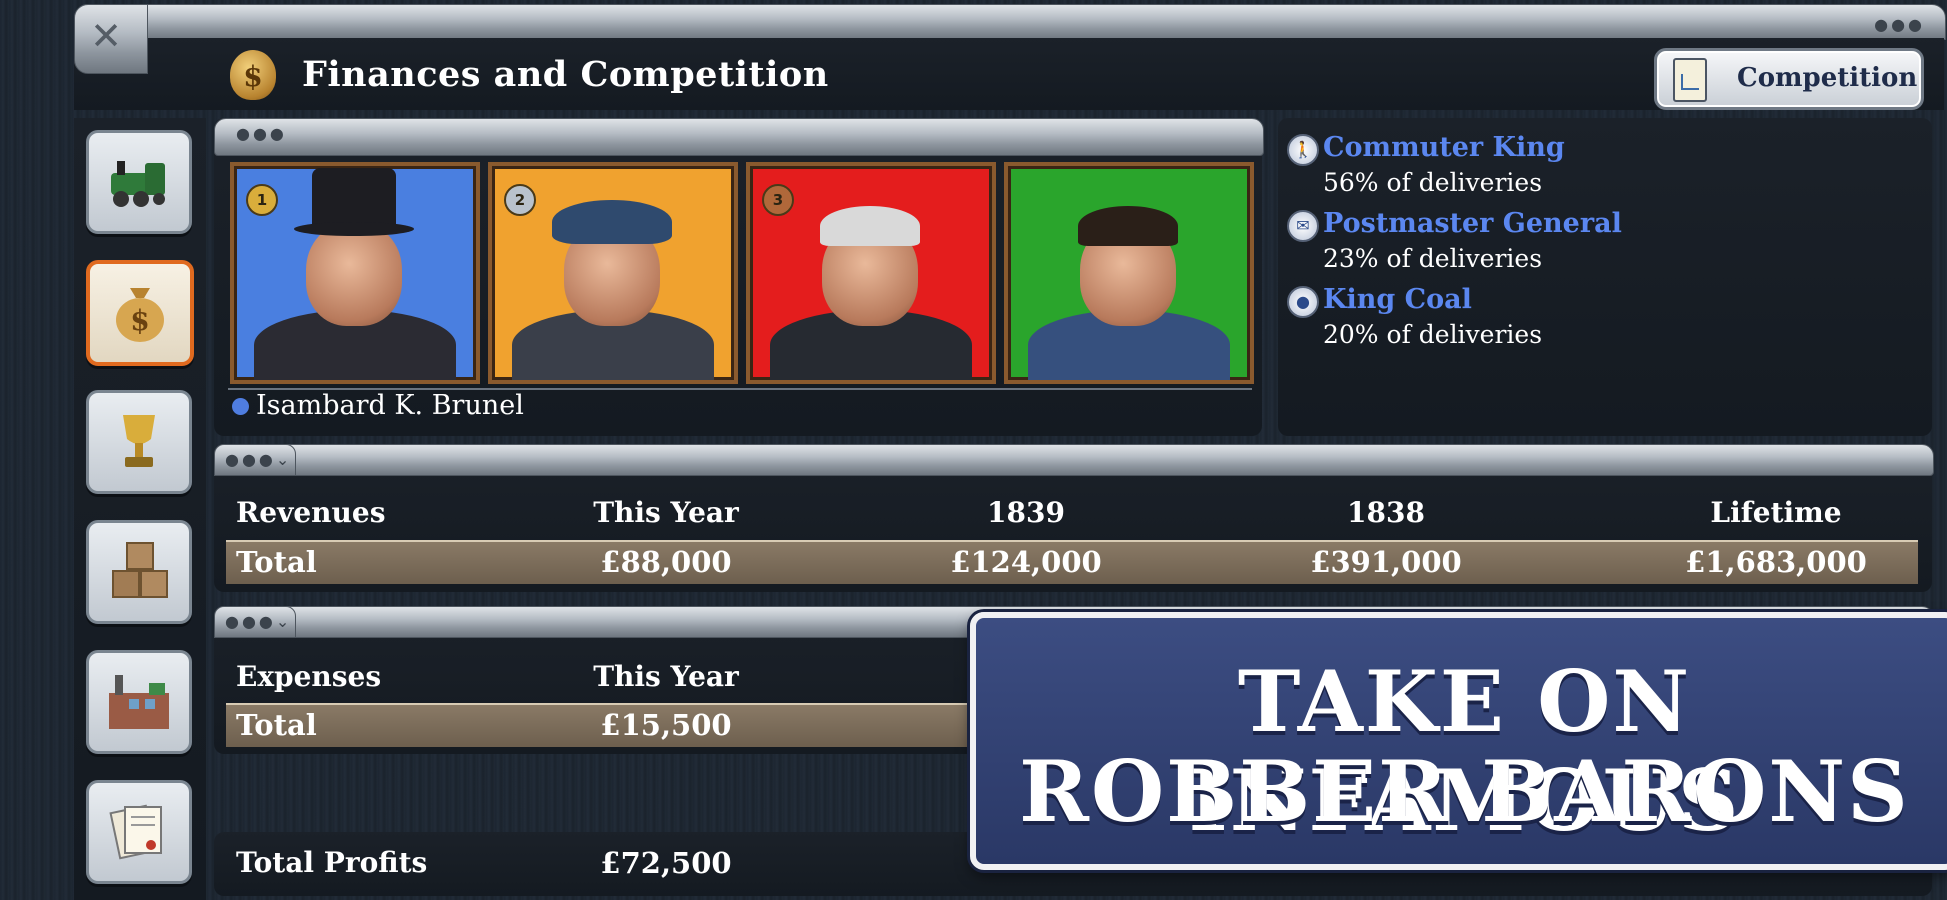  Describe the element at coordinates (565, 74) in the screenshot. I see `page-title: Finances and Competition` at that location.